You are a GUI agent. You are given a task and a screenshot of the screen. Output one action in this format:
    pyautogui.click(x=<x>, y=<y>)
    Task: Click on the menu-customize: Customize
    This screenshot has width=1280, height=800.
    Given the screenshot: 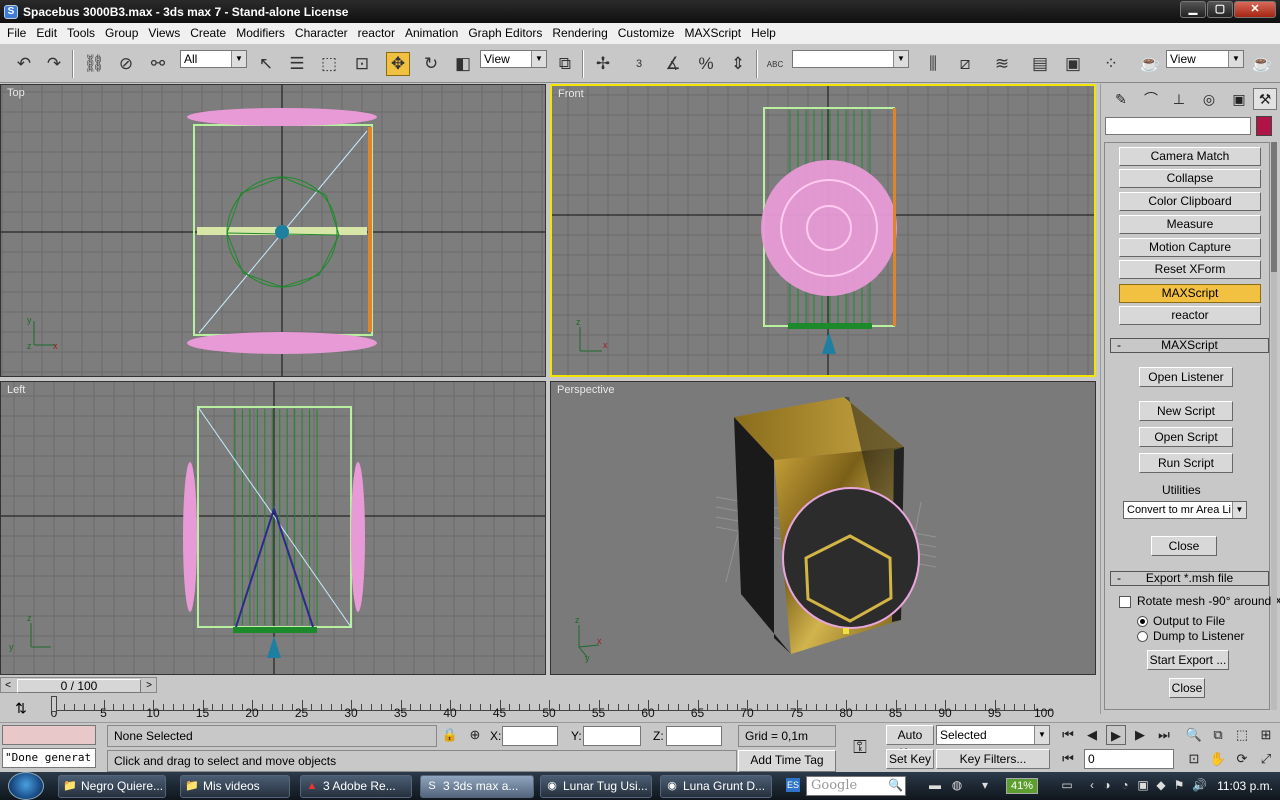 What is the action you would take?
    pyautogui.click(x=646, y=33)
    